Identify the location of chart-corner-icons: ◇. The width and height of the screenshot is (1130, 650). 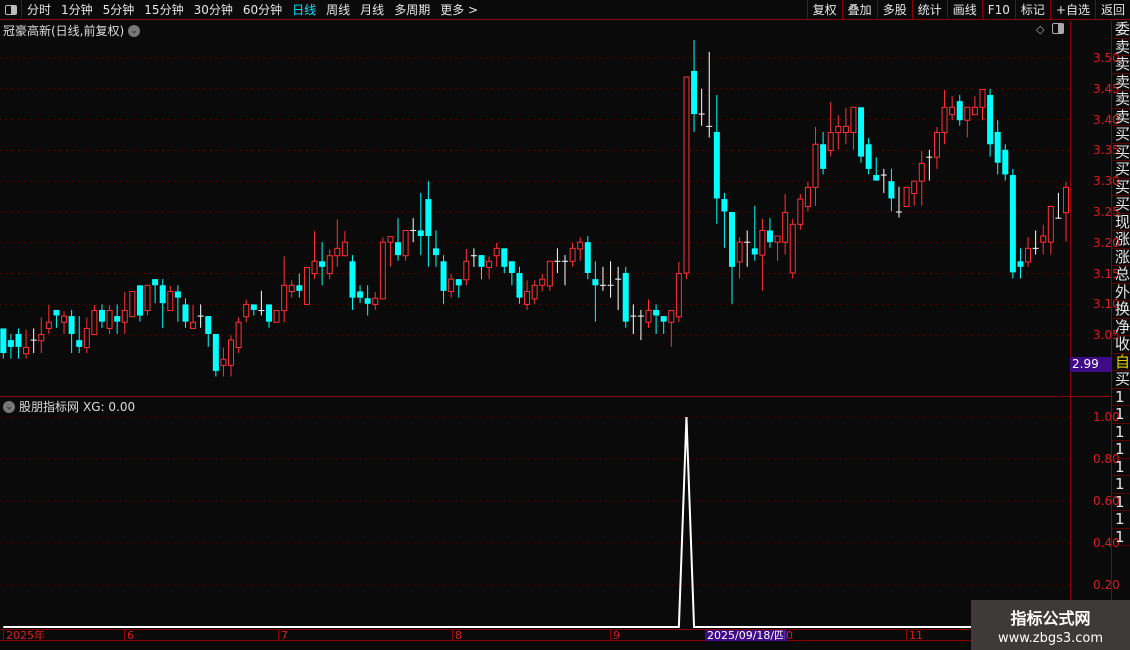
(1050, 29).